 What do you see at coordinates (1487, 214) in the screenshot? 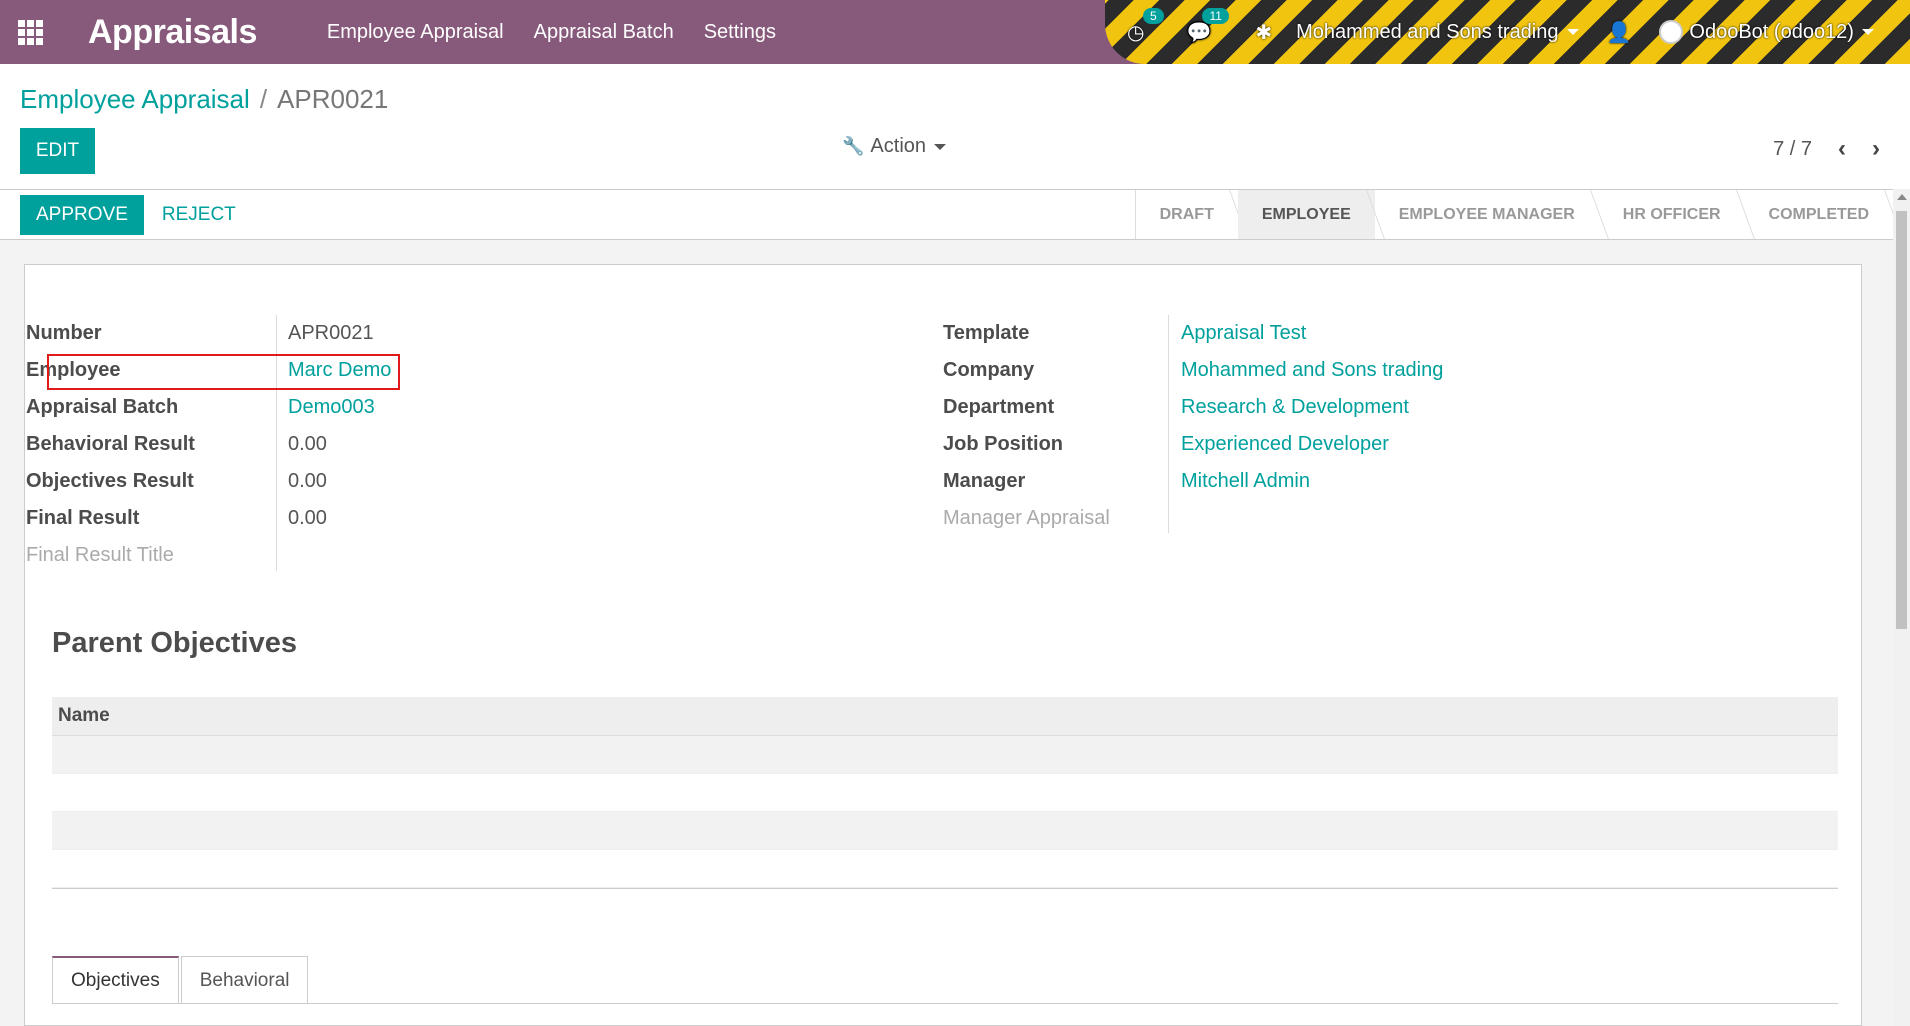
I see `stage-employee-manager: EMPLOYEE MANAGER` at bounding box center [1487, 214].